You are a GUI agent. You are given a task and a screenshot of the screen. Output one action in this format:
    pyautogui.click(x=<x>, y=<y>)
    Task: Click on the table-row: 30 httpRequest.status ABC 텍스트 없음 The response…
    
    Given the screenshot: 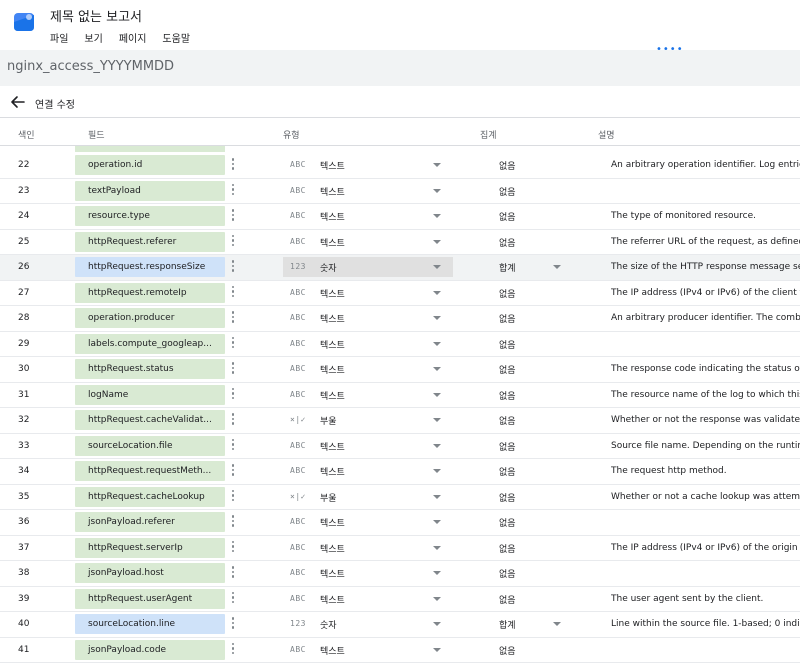 What is the action you would take?
    pyautogui.click(x=400, y=370)
    